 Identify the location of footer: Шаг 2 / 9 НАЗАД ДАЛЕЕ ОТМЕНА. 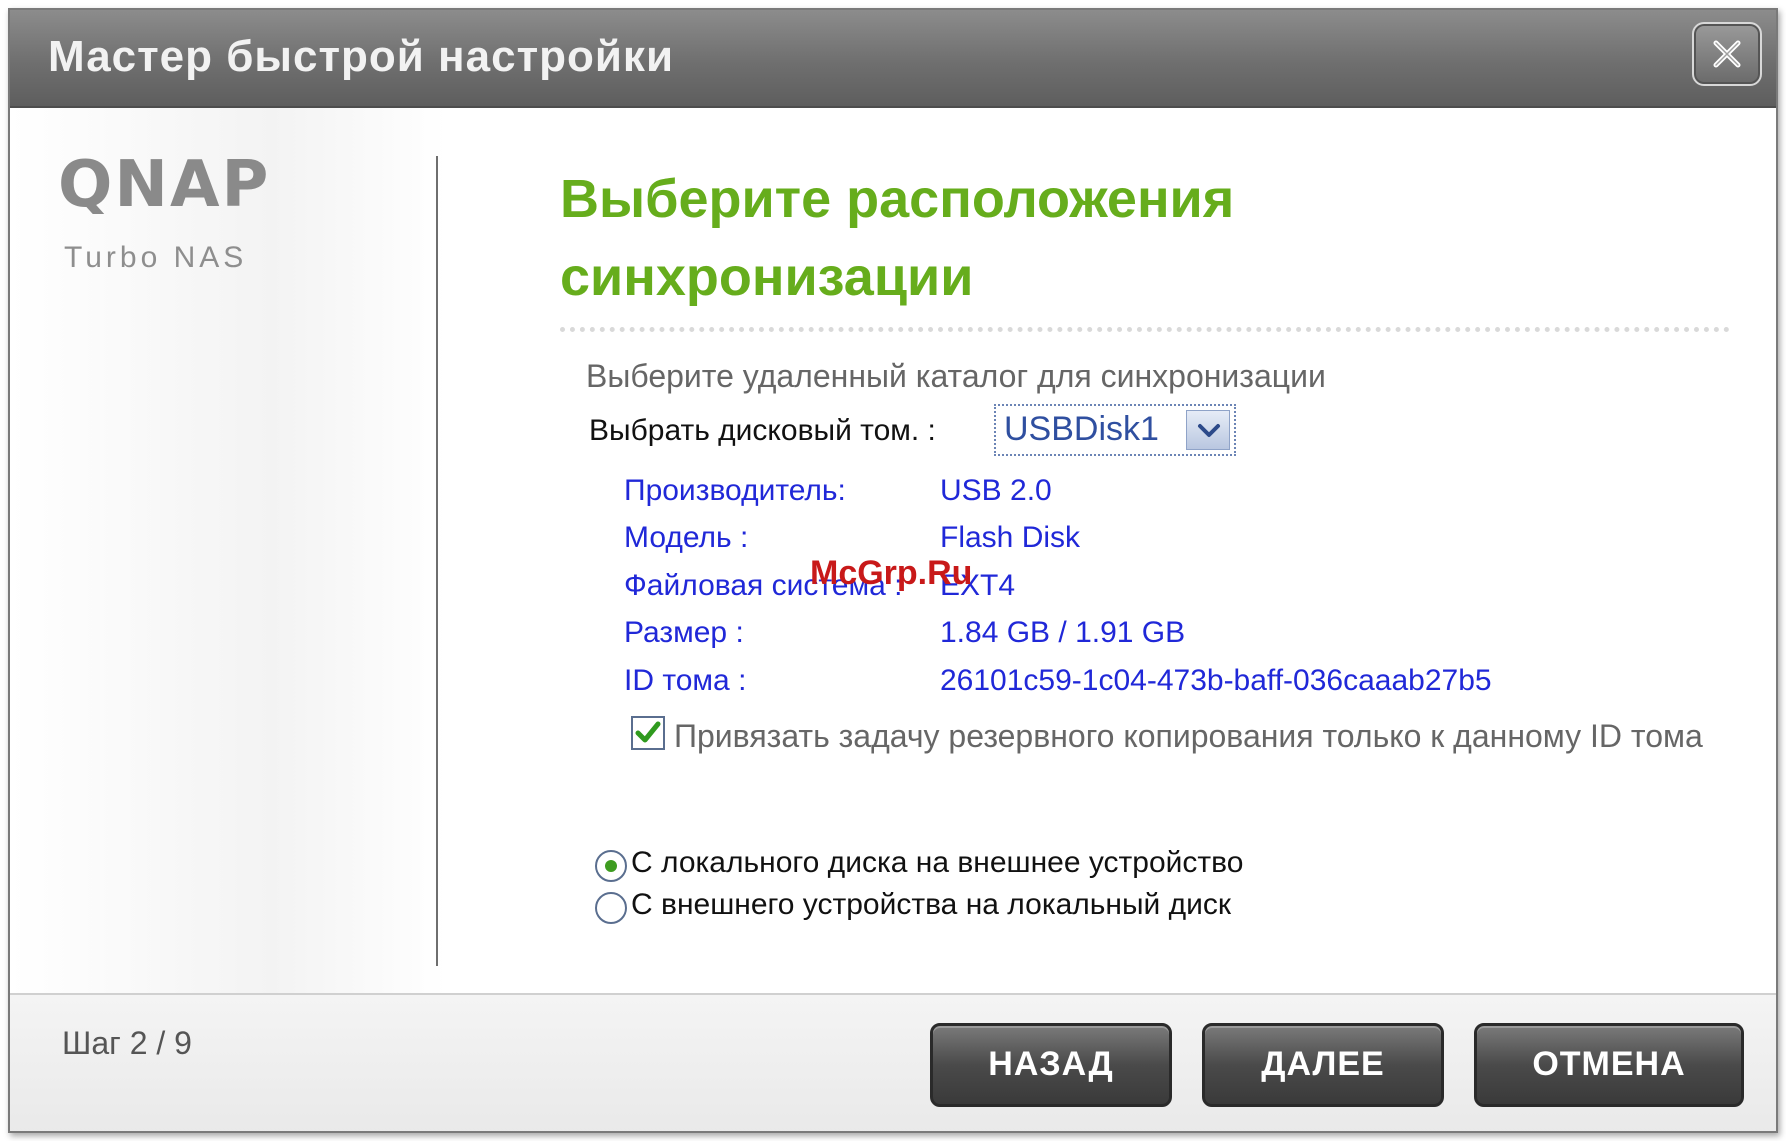
(893, 1062).